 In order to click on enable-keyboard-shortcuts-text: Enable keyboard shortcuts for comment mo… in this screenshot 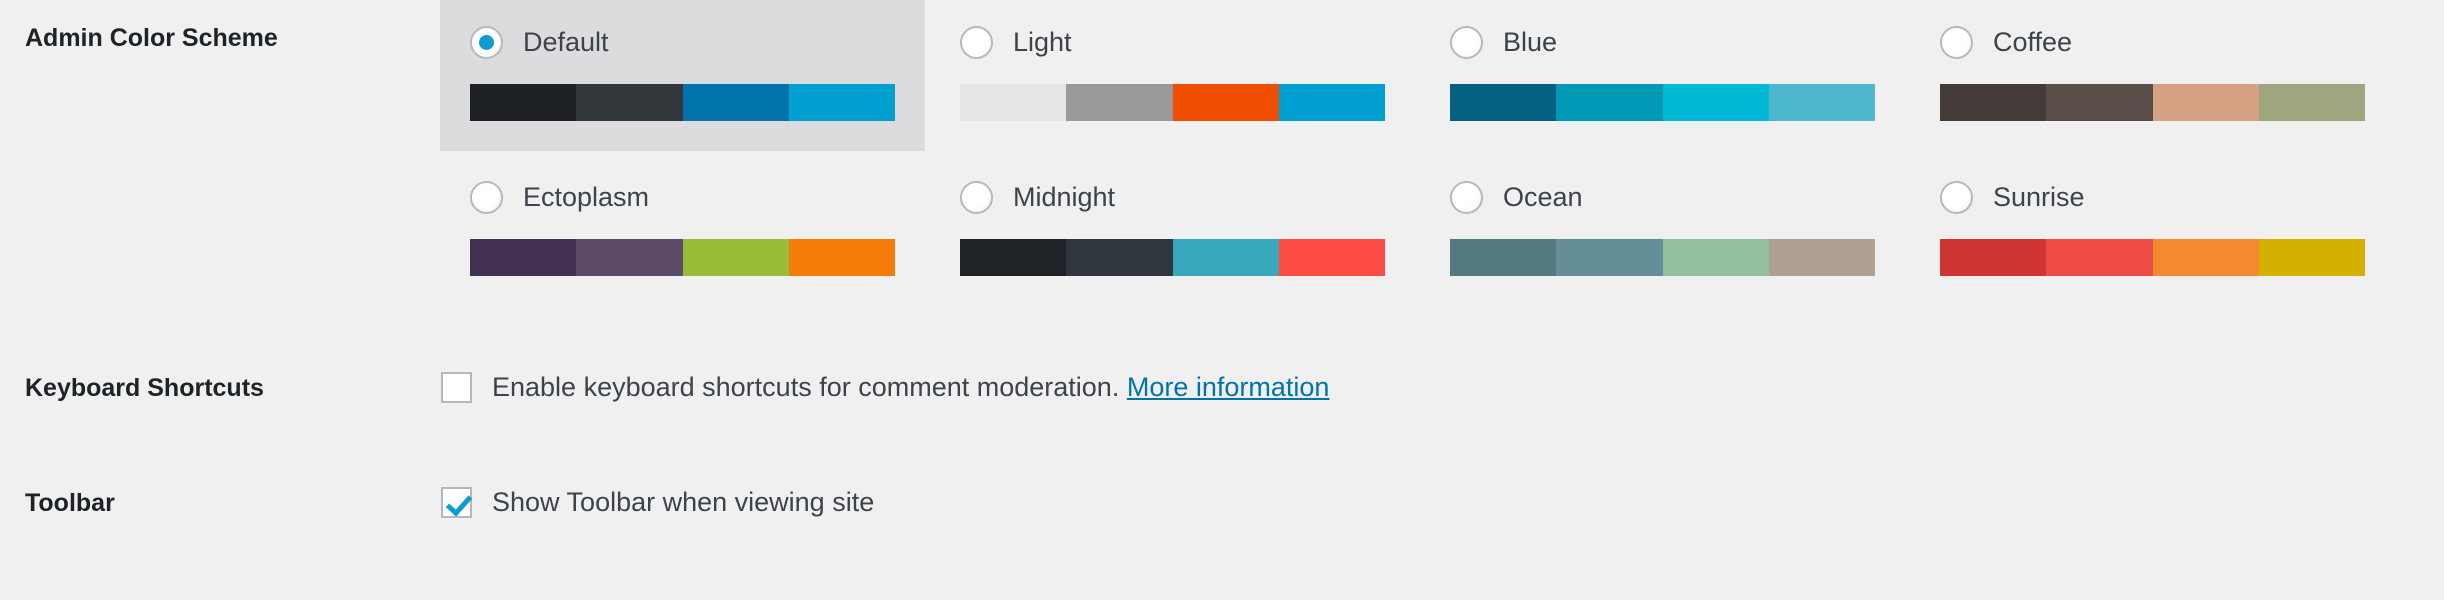, I will do `click(806, 387)`.